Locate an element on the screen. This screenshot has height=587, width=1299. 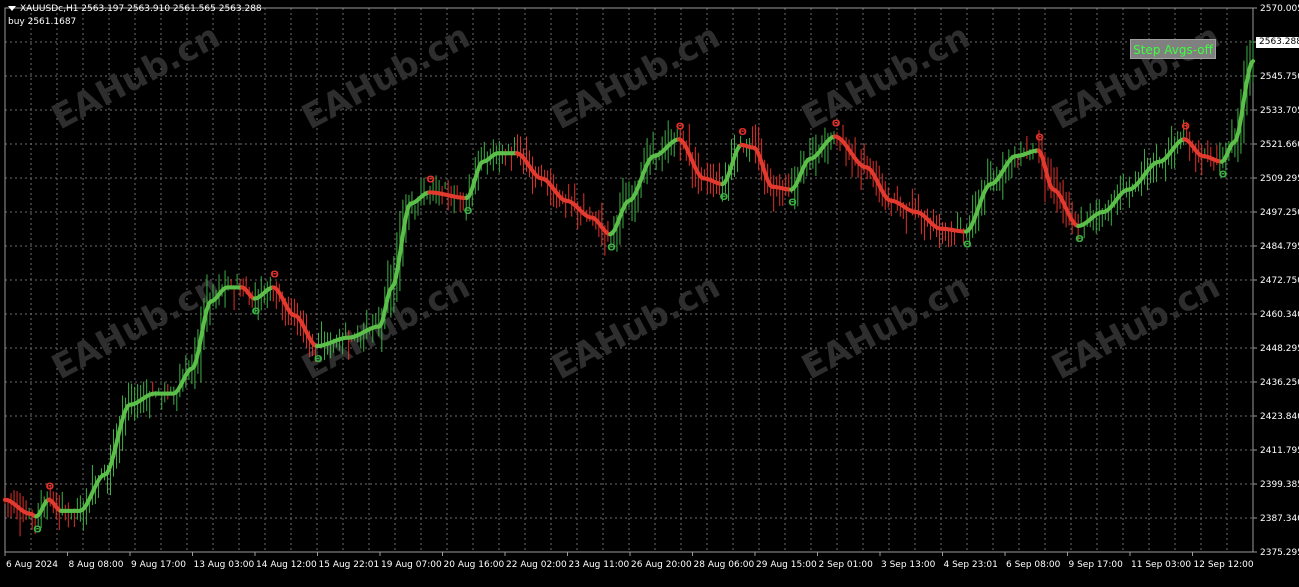
y-tick-label: 2411.795 is located at coordinates (1279, 451).